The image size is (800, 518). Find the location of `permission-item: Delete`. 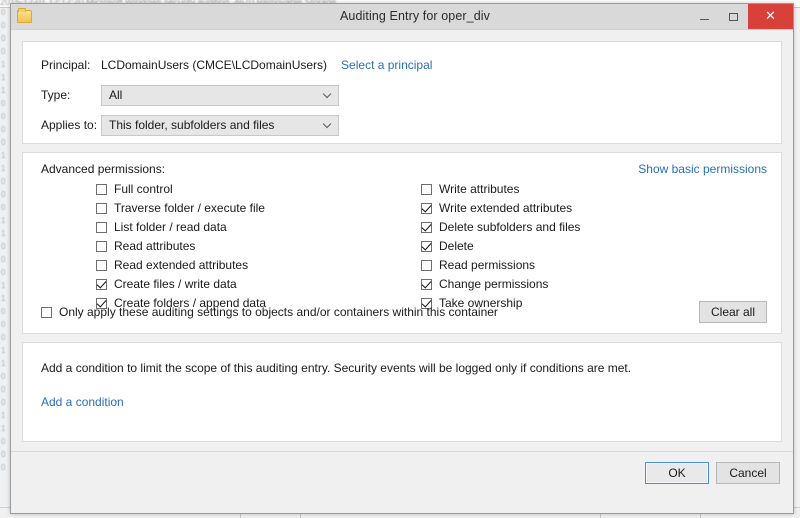

permission-item: Delete is located at coordinates (571, 246).